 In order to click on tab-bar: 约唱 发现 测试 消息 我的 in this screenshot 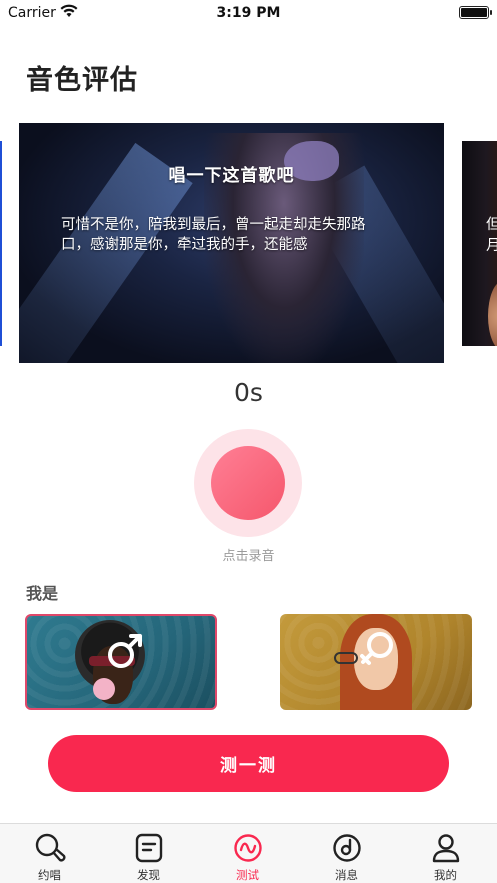, I will do `click(248, 853)`.